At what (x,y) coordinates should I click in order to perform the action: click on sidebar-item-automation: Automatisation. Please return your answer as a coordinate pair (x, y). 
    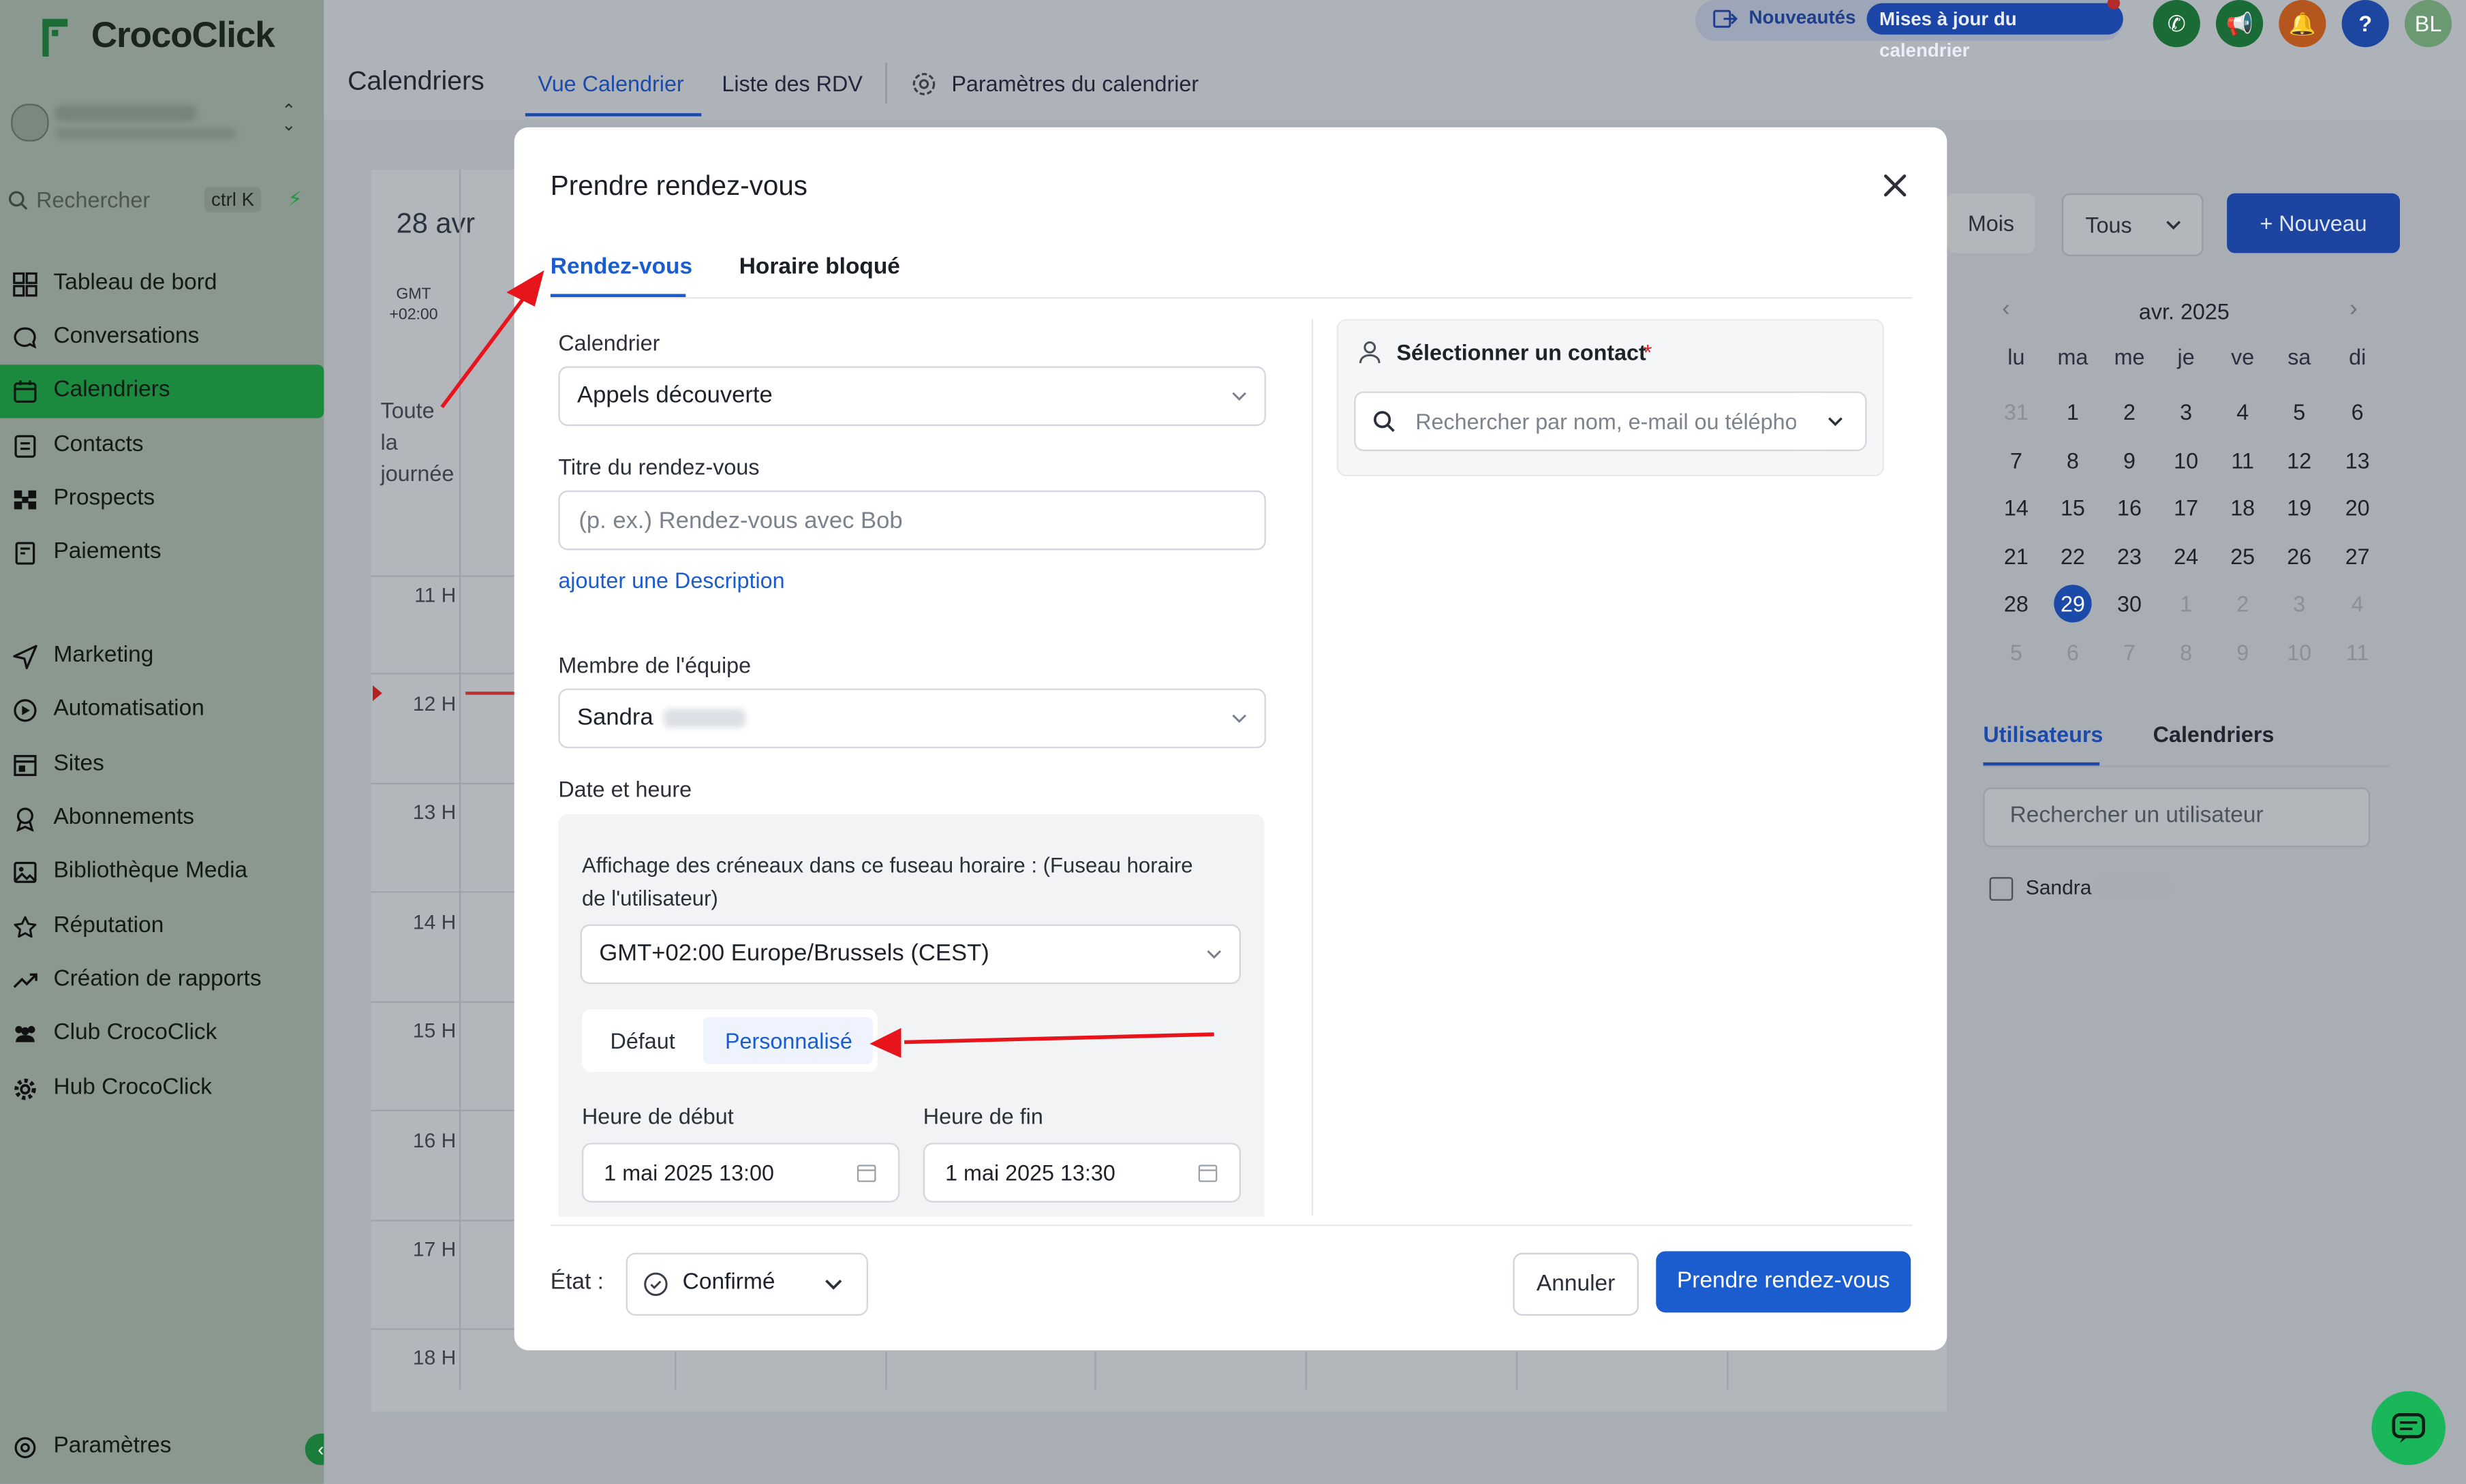
    Looking at the image, I should click on (162, 711).